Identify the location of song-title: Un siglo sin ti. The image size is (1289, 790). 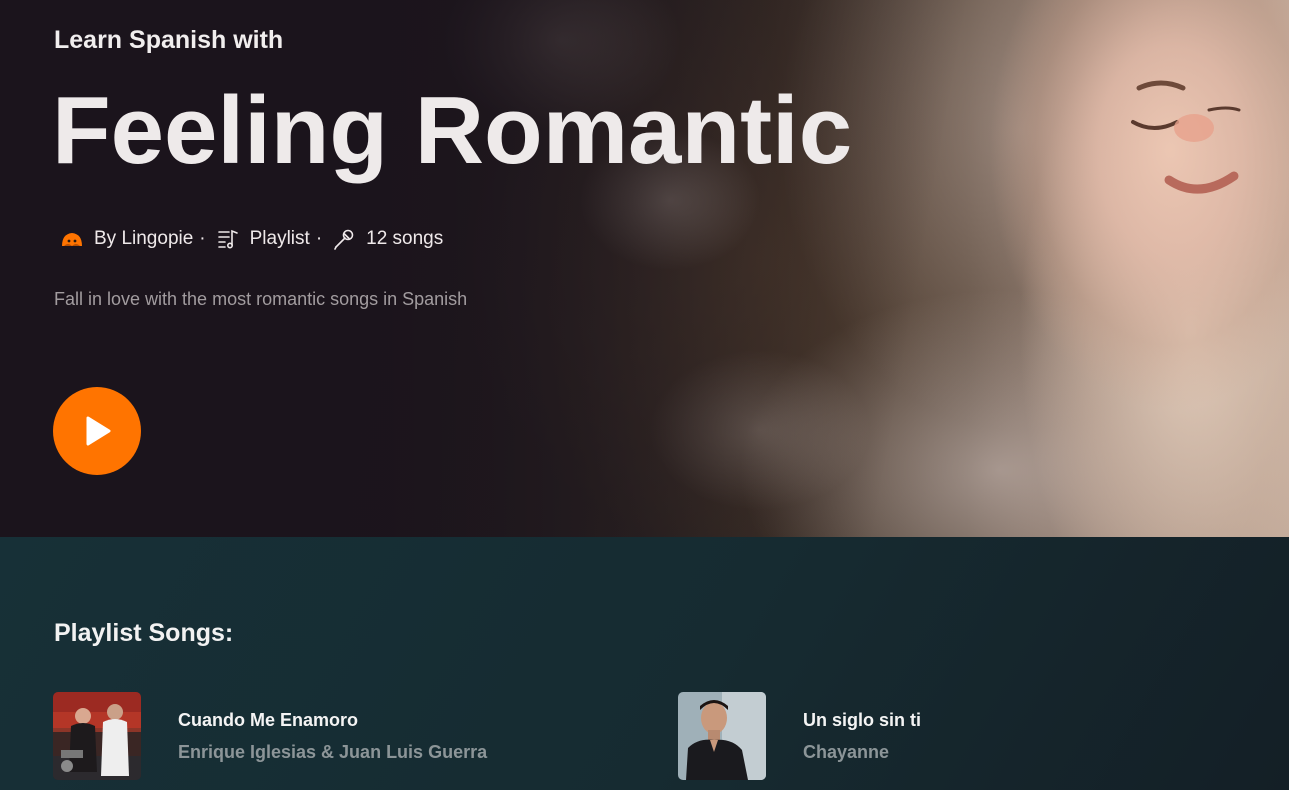
(862, 720).